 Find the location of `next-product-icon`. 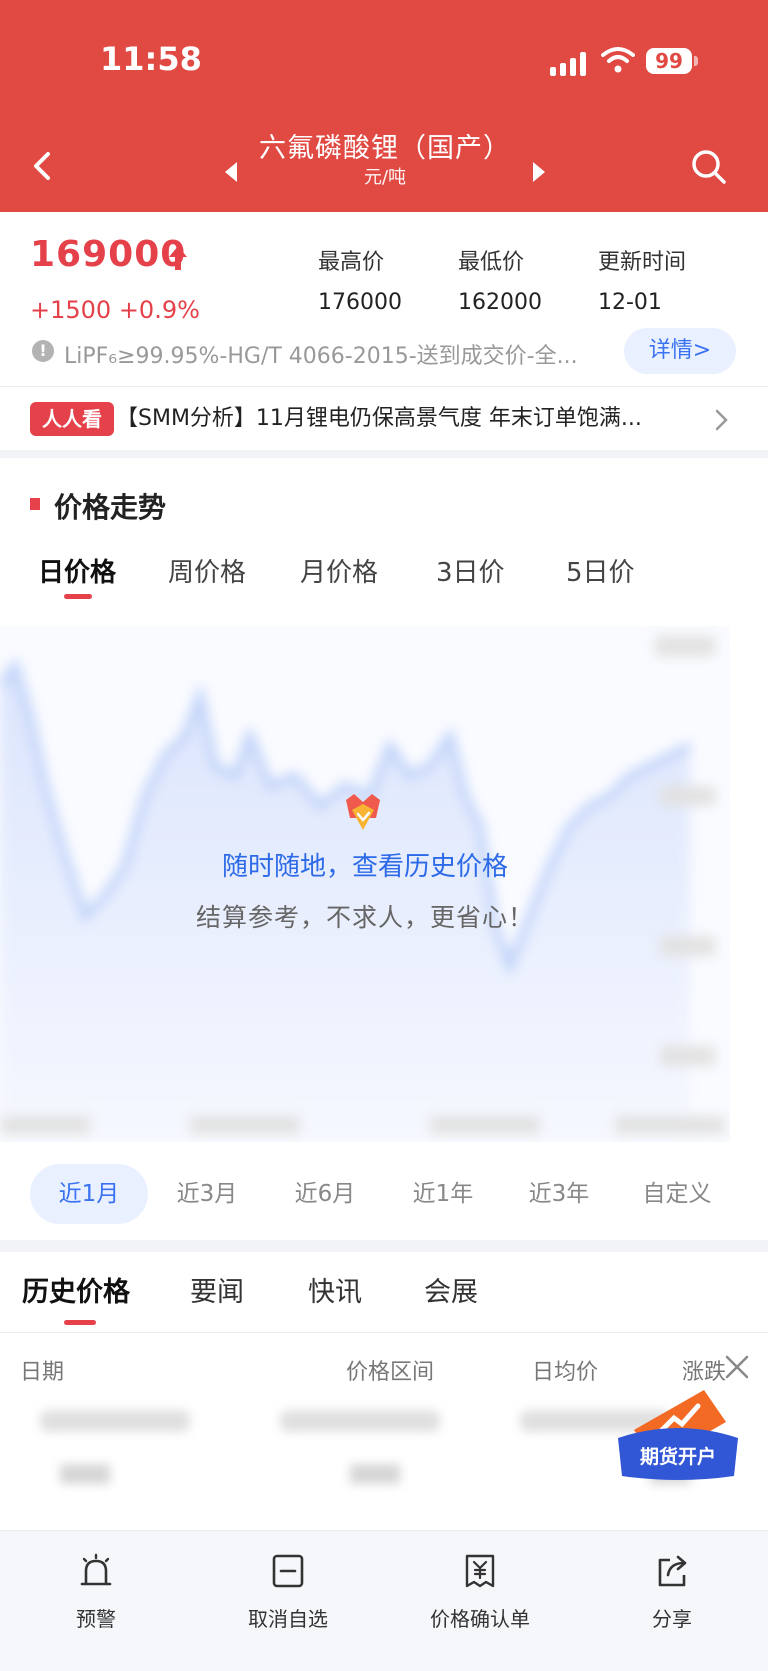

next-product-icon is located at coordinates (539, 172).